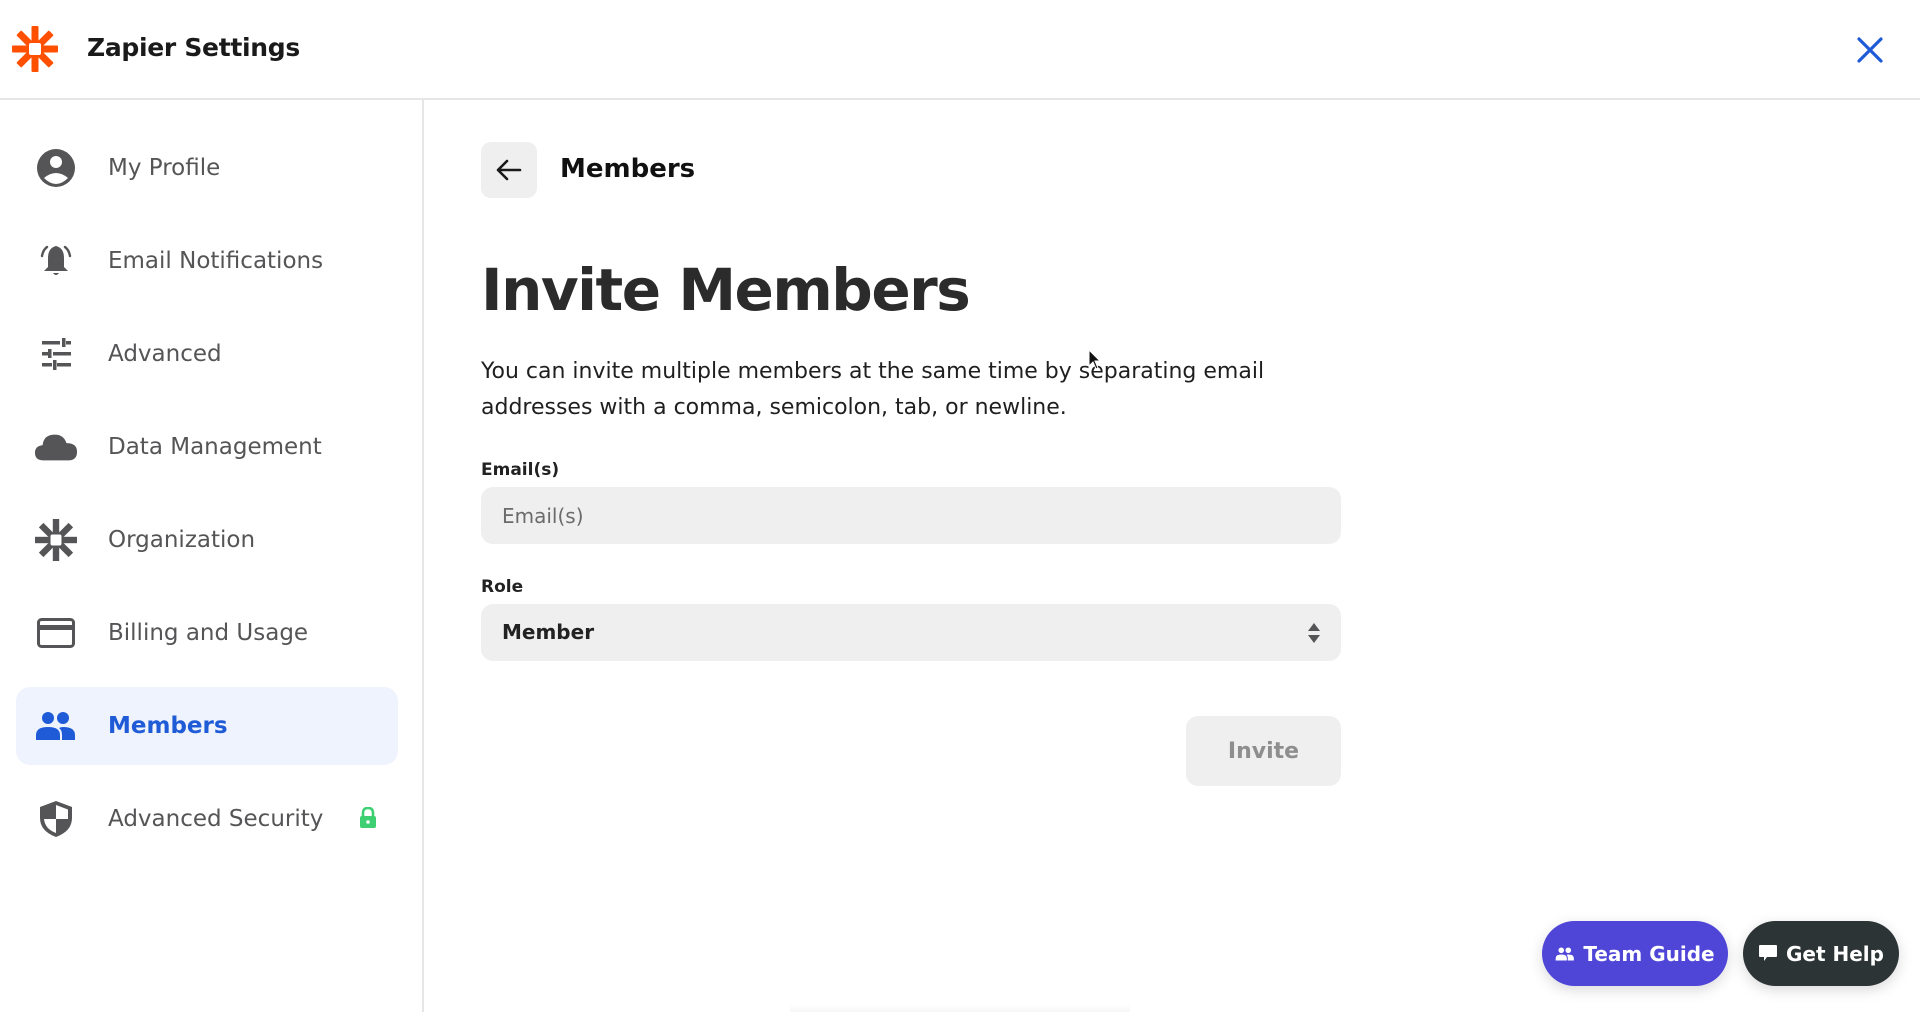 Image resolution: width=1920 pixels, height=1012 pixels. Describe the element at coordinates (164, 168) in the screenshot. I see `sidebar-item-label: My Profile` at that location.